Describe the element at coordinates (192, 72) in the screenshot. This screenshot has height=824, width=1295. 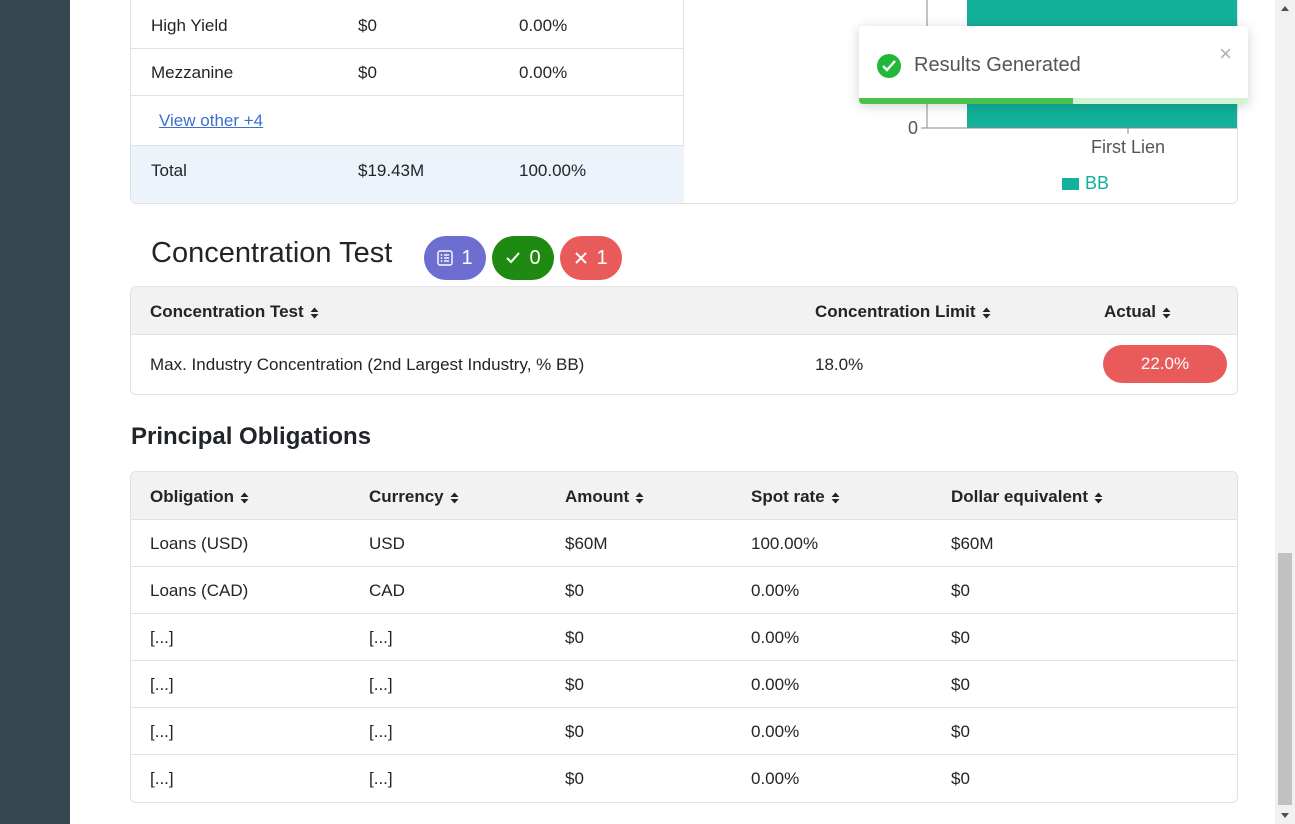
I see `row-name: Mezzanine` at that location.